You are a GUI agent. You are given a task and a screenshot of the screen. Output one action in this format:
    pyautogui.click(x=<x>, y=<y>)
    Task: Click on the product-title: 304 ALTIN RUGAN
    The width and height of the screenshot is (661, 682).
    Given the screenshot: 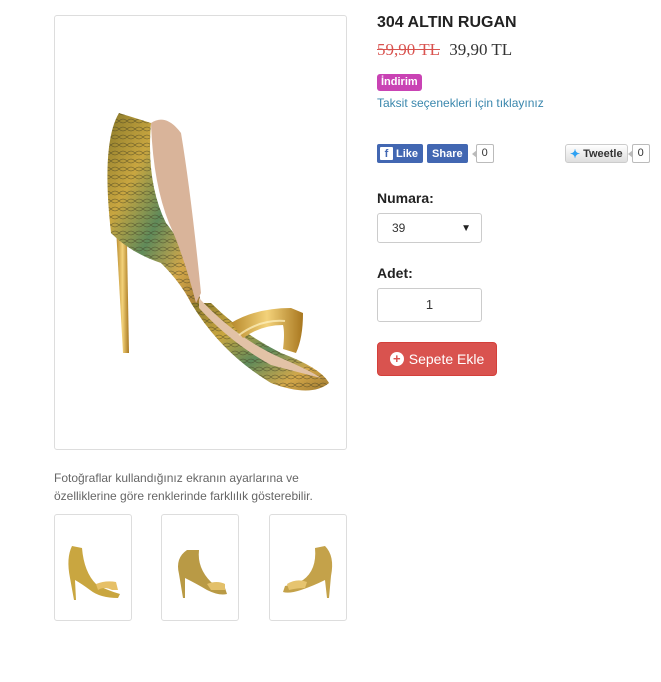 What is the action you would take?
    pyautogui.click(x=447, y=22)
    